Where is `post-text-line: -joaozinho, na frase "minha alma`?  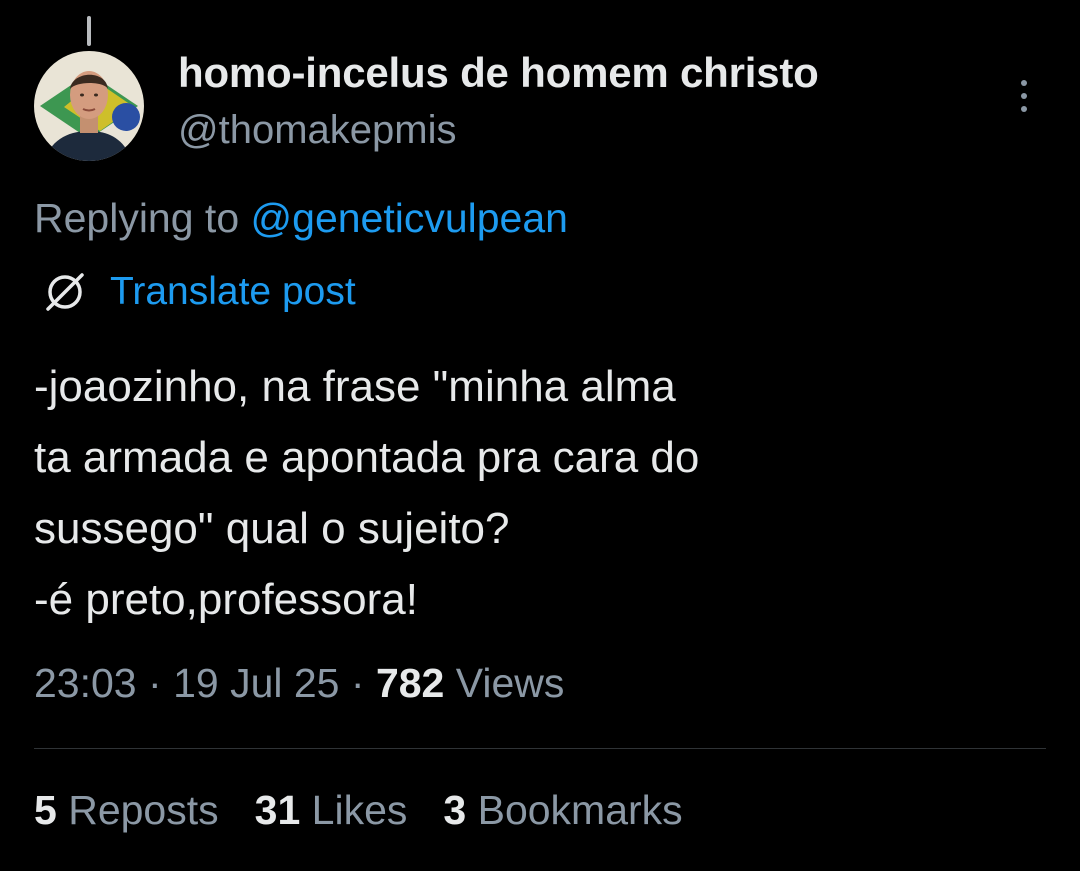 post-text-line: -joaozinho, na frase "minha alma is located at coordinates (355, 386).